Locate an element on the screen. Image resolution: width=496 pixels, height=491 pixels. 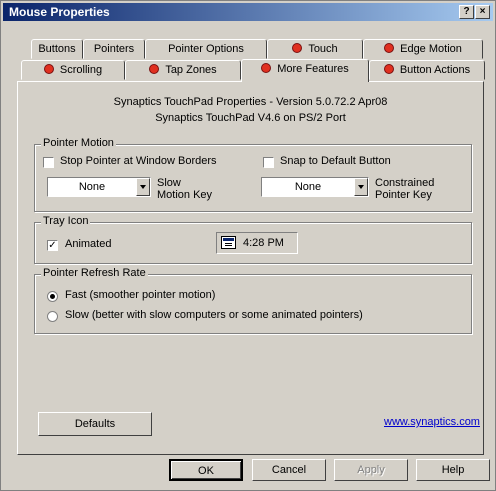
constrained-label-2: Pointer Key is located at coordinates (403, 195).